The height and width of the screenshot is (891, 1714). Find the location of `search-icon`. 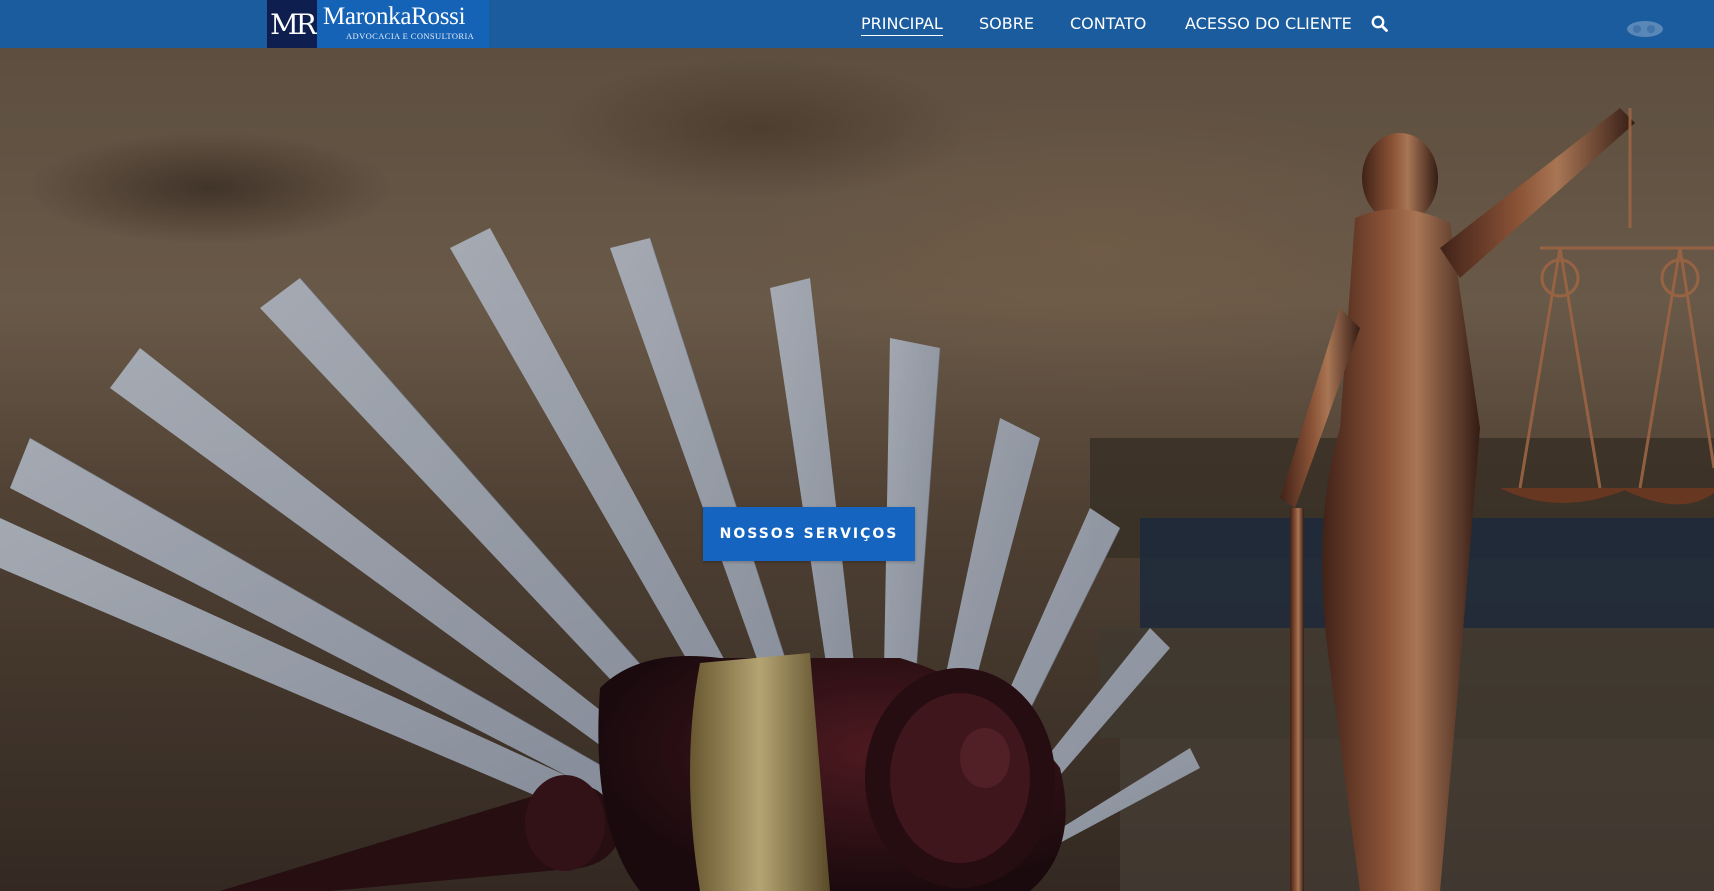

search-icon is located at coordinates (1380, 24).